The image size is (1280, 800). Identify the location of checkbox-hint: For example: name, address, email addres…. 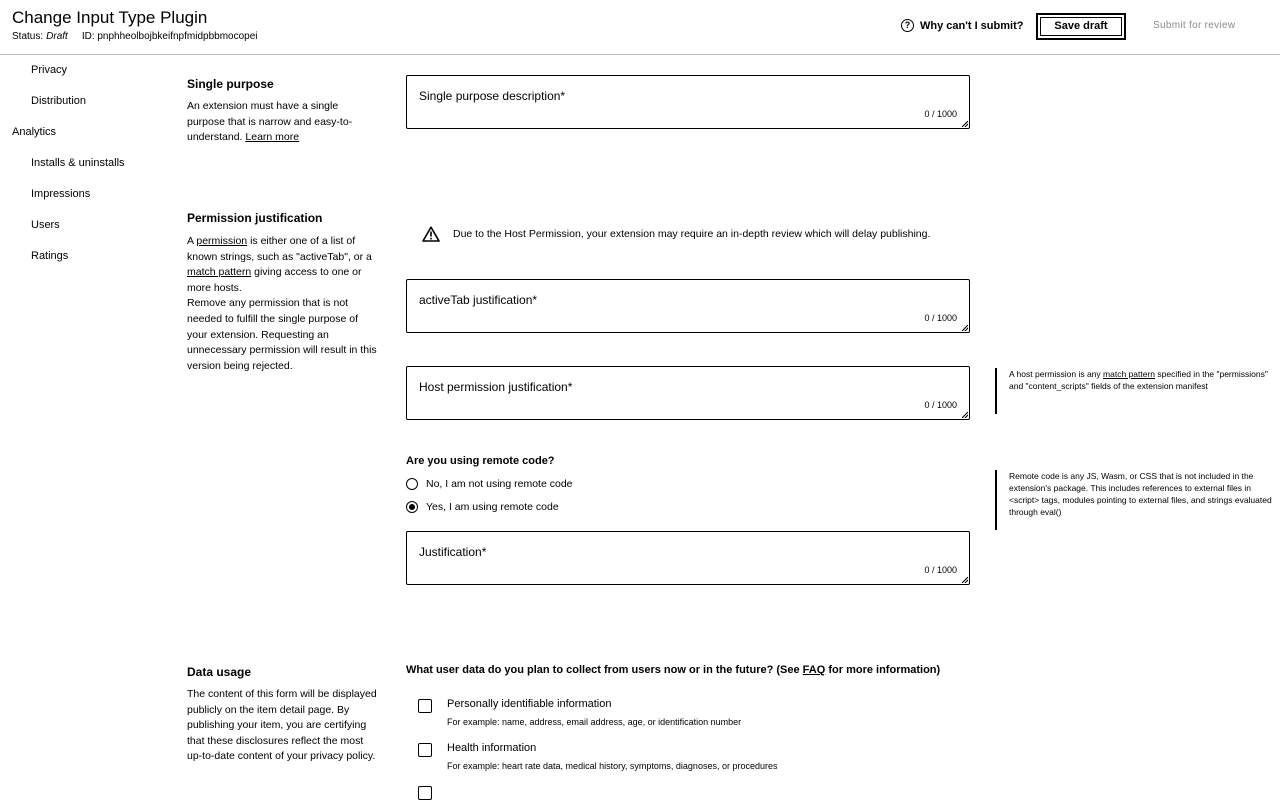
(594, 722).